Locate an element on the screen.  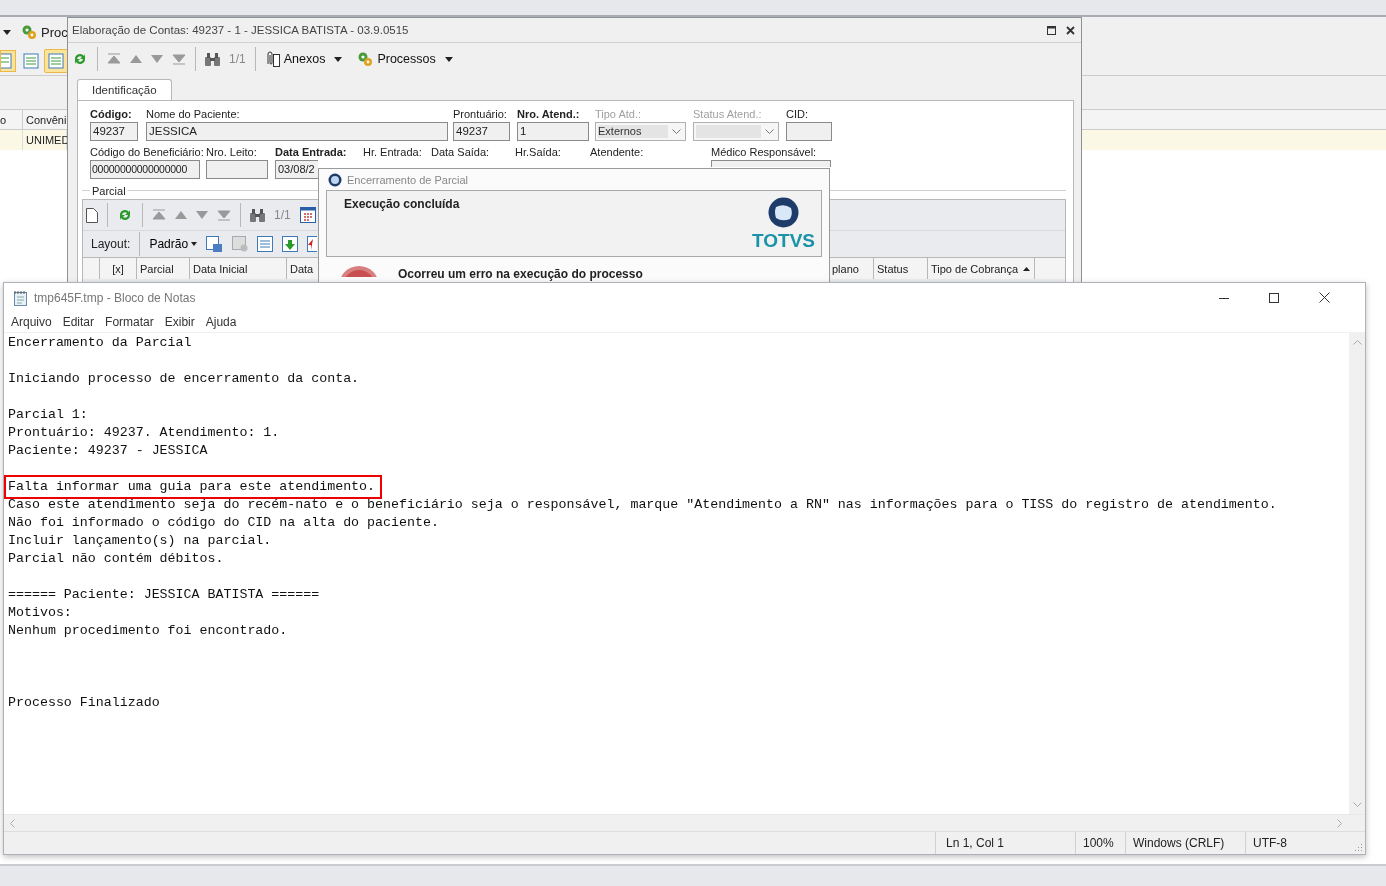
text-line: Nenhum procedimento foi encontrado. is located at coordinates (148, 630).